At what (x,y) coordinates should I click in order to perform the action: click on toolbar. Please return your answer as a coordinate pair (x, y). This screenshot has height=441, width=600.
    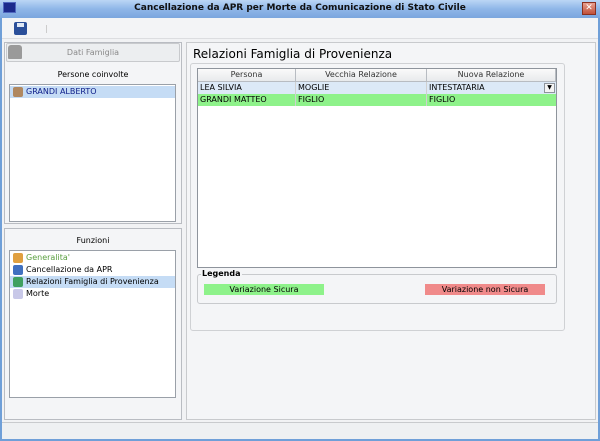
    Looking at the image, I should click on (300, 28).